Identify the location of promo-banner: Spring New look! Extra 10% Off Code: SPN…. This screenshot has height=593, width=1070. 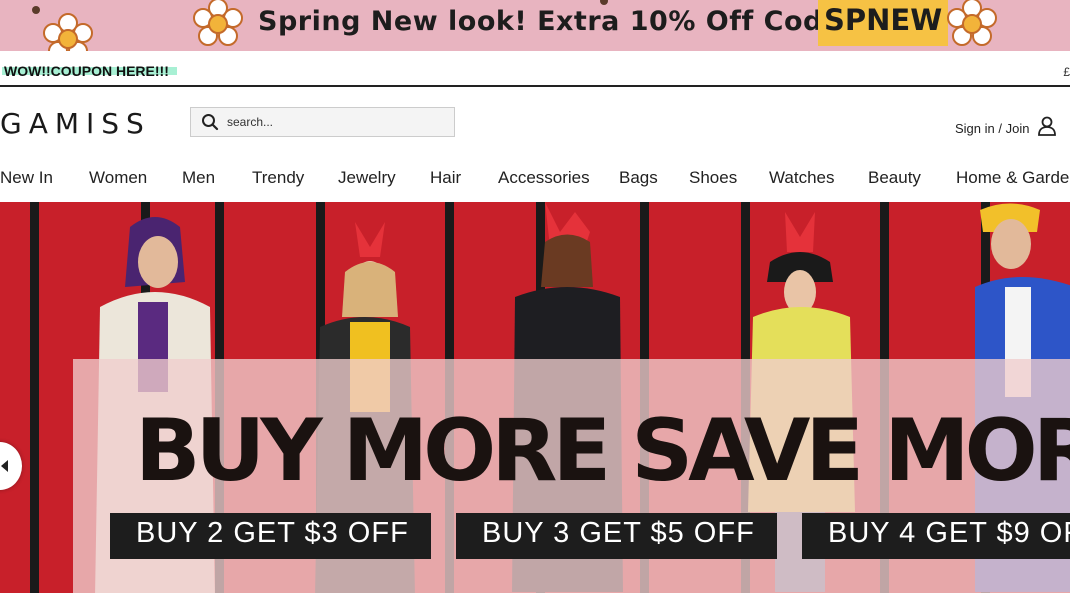
(535, 25).